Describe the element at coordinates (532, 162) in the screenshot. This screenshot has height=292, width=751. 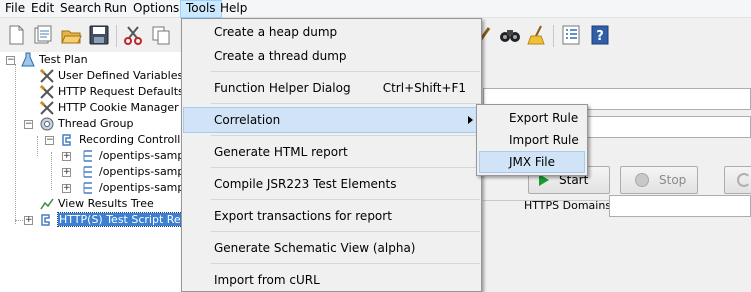
I see `submenu-item-jmx-file: JMX File` at that location.